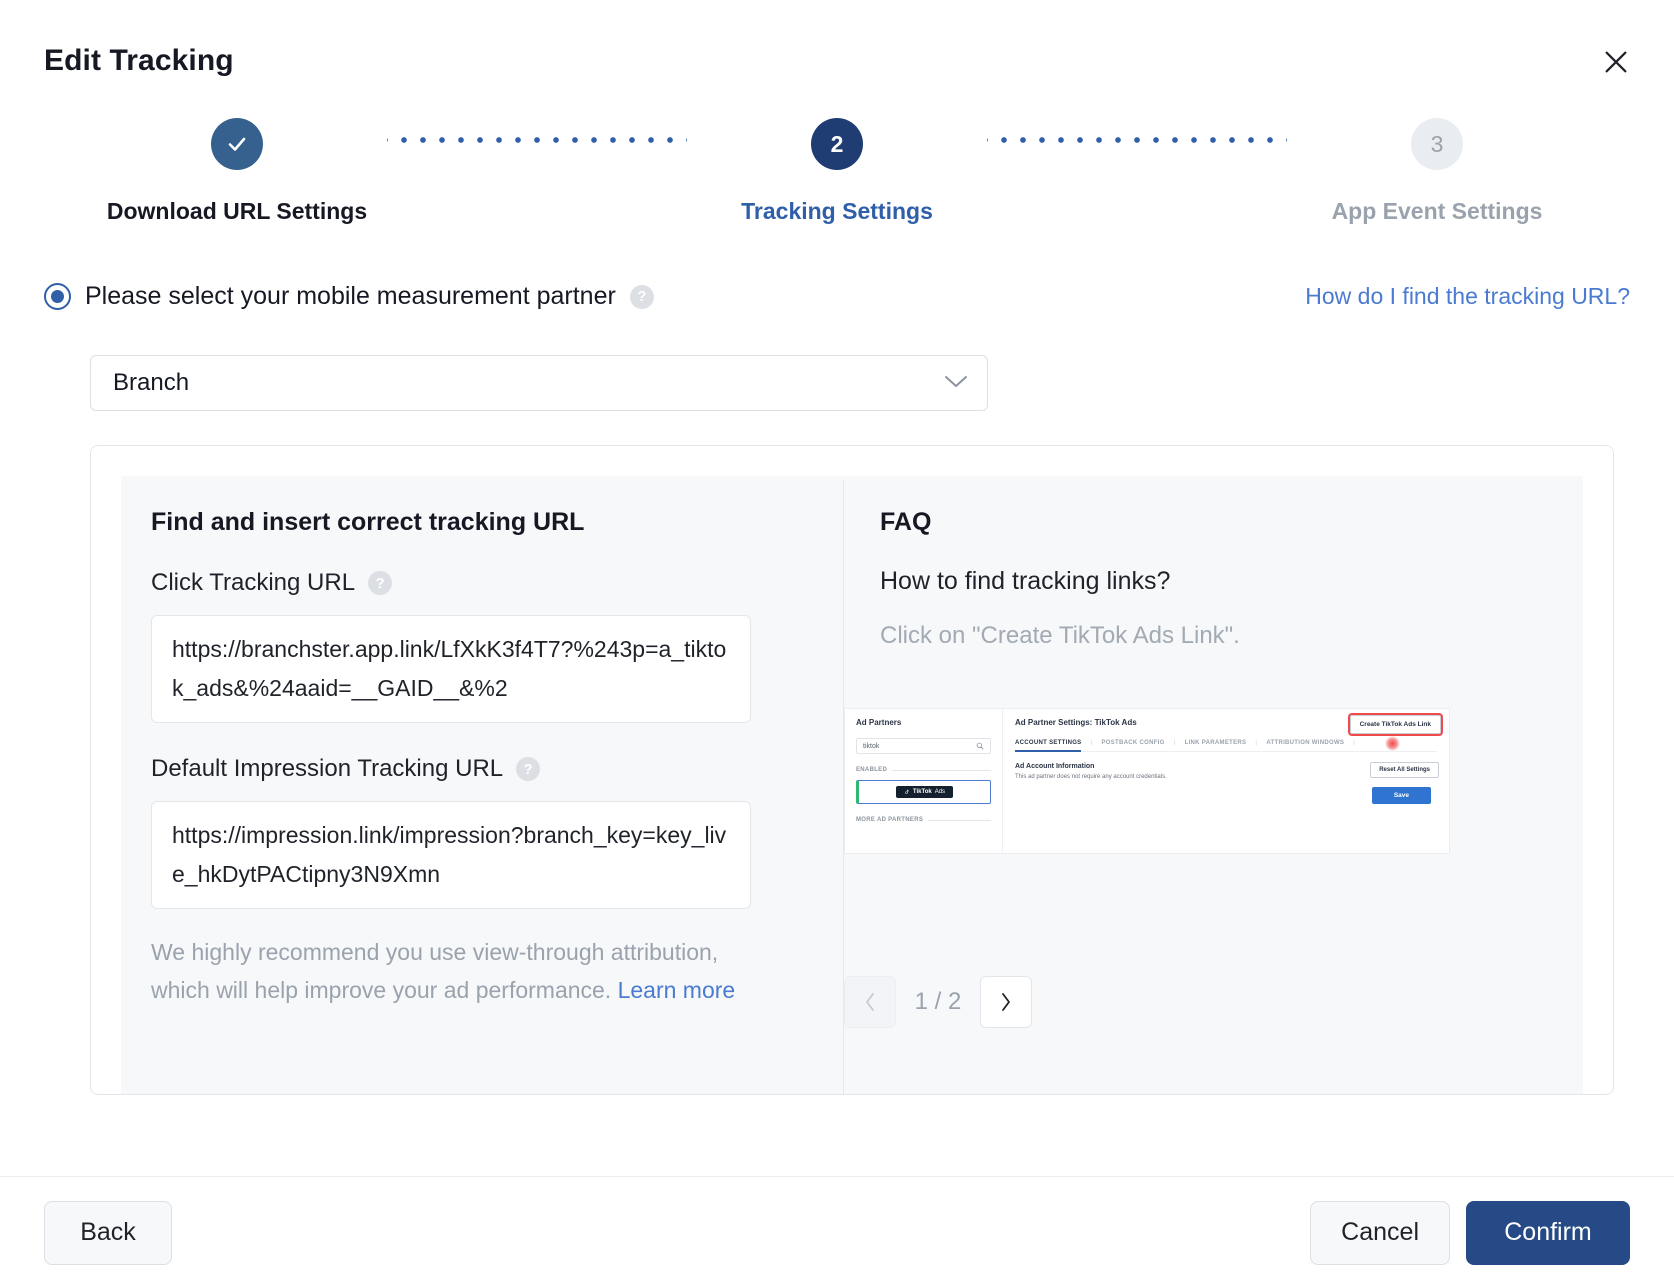 The height and width of the screenshot is (1288, 1674). What do you see at coordinates (237, 171) in the screenshot?
I see `step-download-url-settings: Download URL Settings` at bounding box center [237, 171].